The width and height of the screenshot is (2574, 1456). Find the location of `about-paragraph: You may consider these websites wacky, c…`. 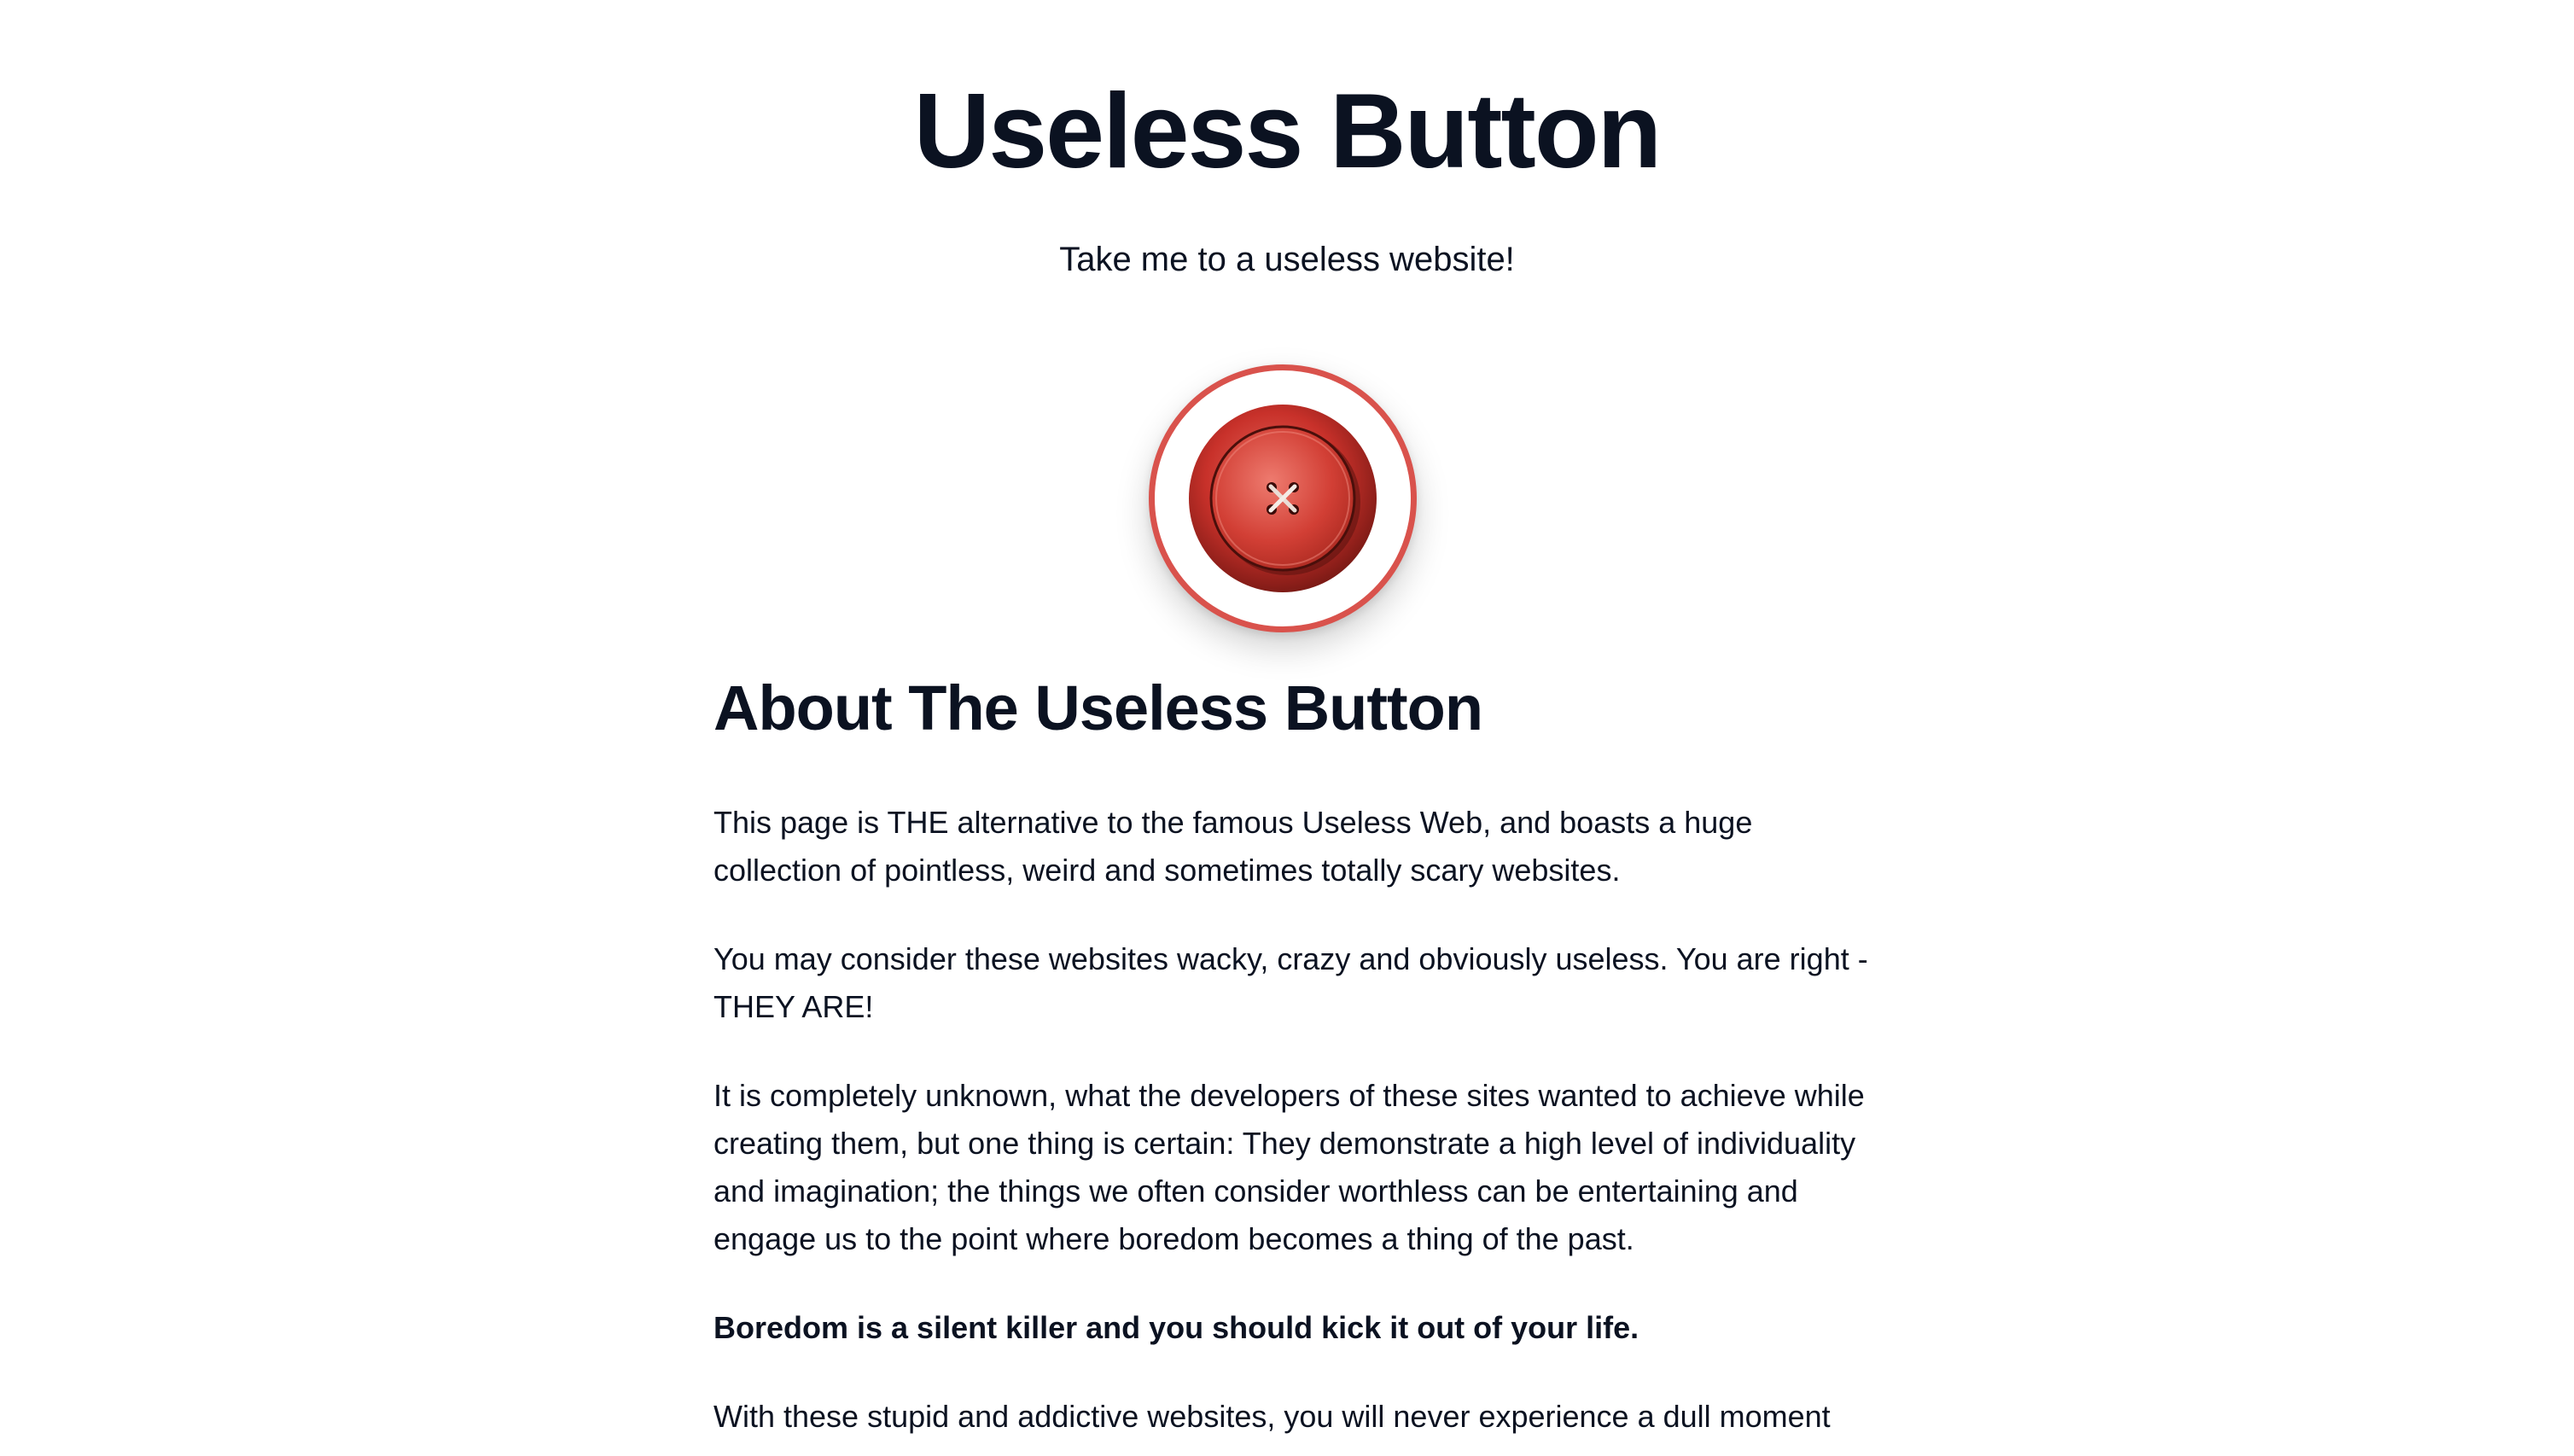

about-paragraph: You may consider these websites wacky, c… is located at coordinates (1290, 982).